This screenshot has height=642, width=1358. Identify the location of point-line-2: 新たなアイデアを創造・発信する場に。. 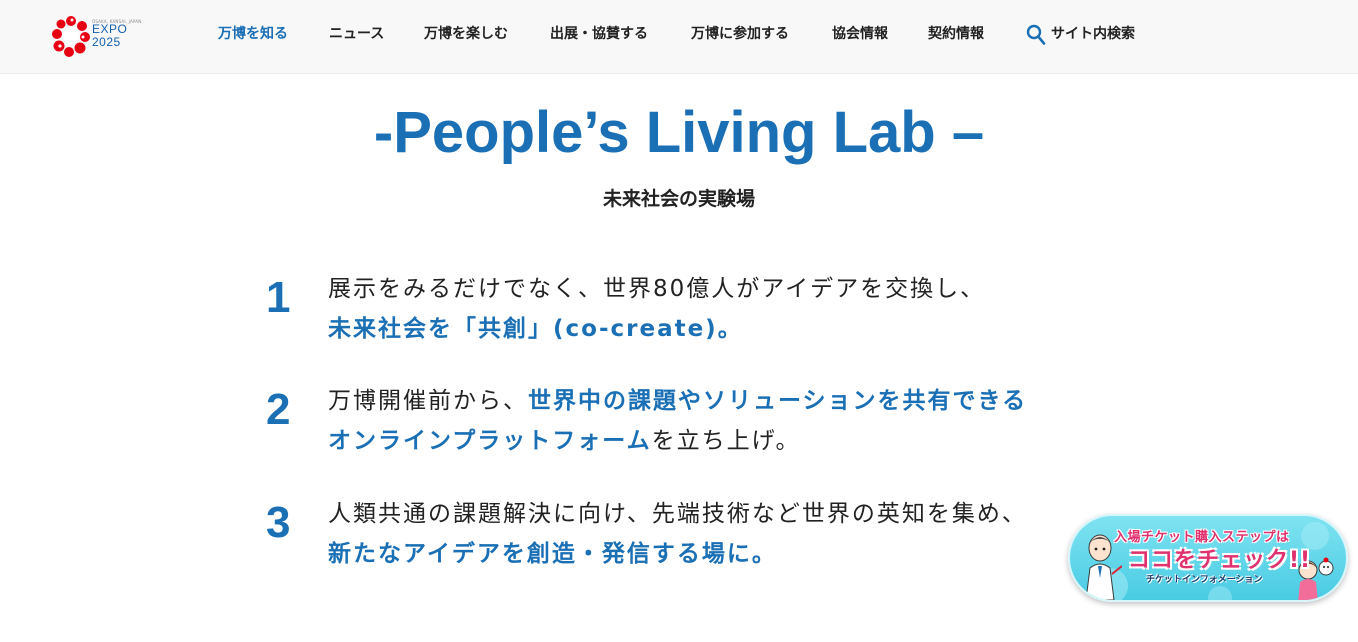
(552, 554).